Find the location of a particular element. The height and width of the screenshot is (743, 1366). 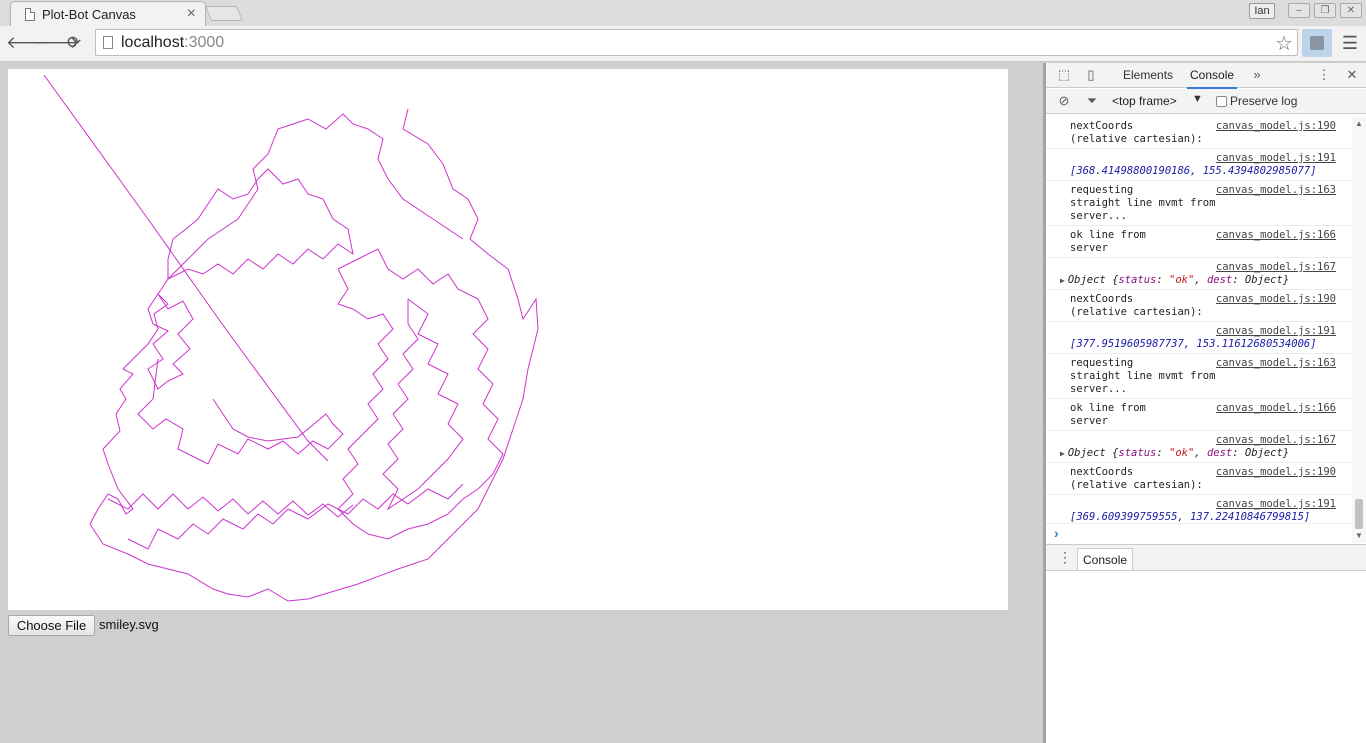

frame-dropdown-icon: ▼ is located at coordinates (1197, 99).